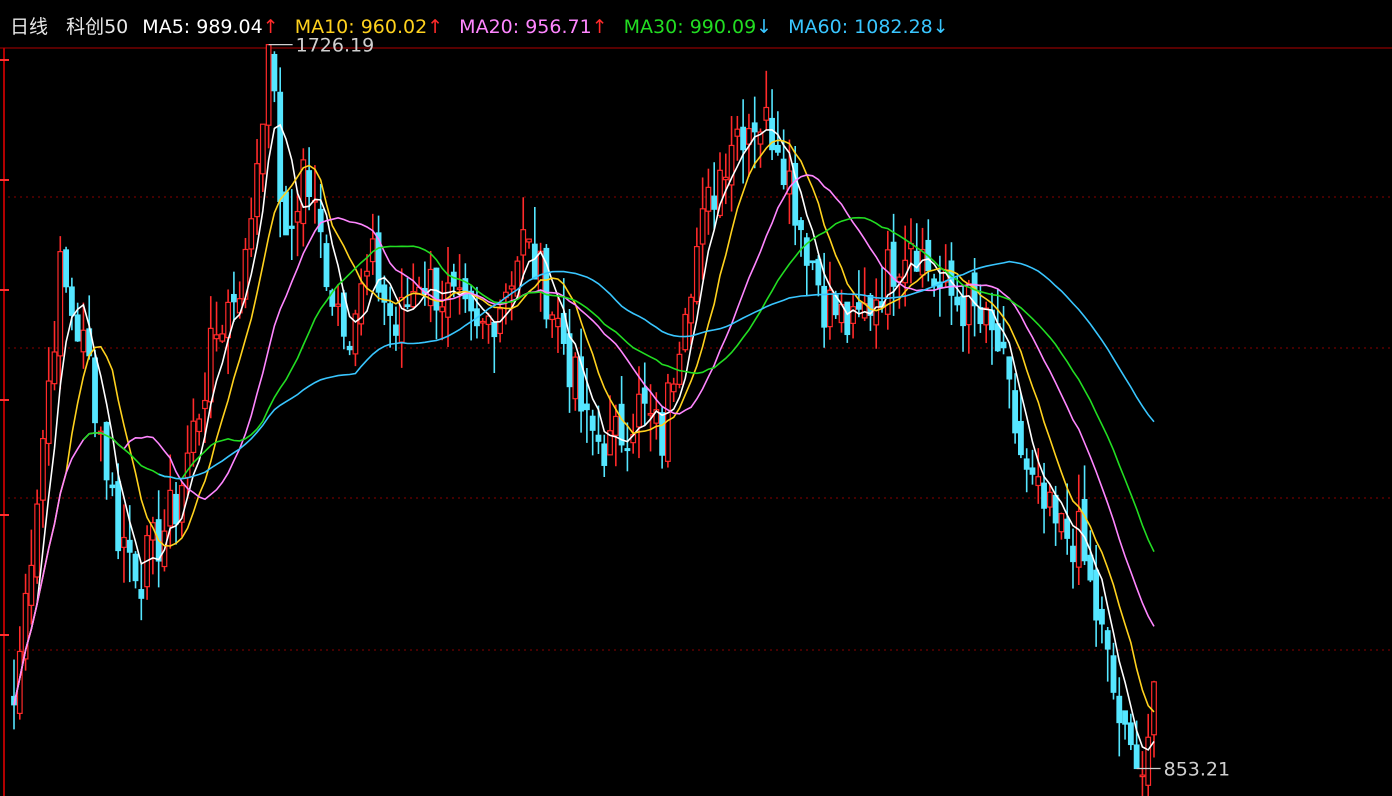  Describe the element at coordinates (435, 27) in the screenshot. I see `ma10-trend-arrow: ↑` at that location.